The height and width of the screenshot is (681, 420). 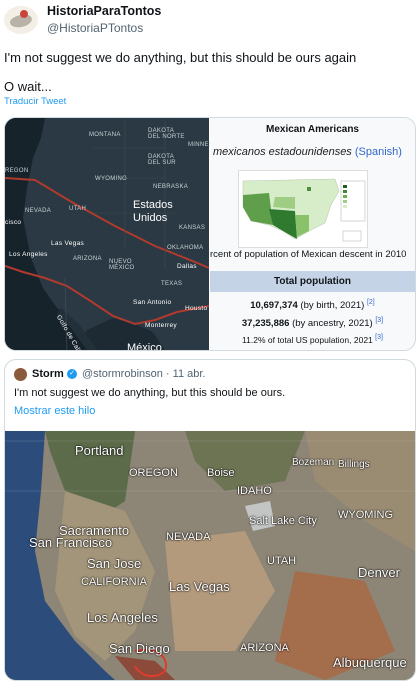 I want to click on sat-label-oregon: OREGON, so click(x=153, y=473).